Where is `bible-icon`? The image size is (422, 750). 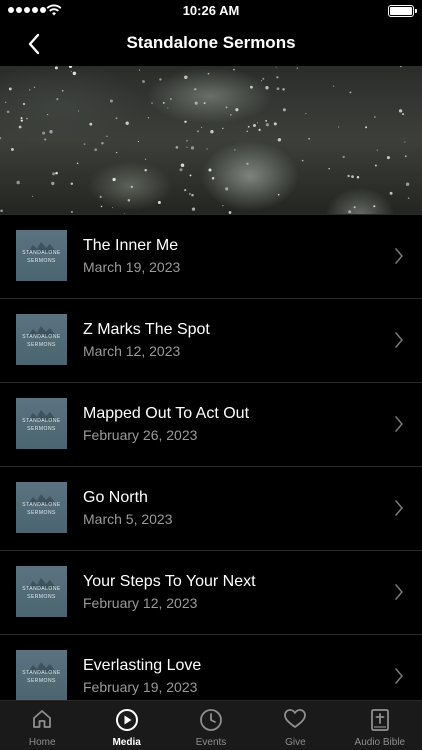
bible-icon is located at coordinates (379, 720).